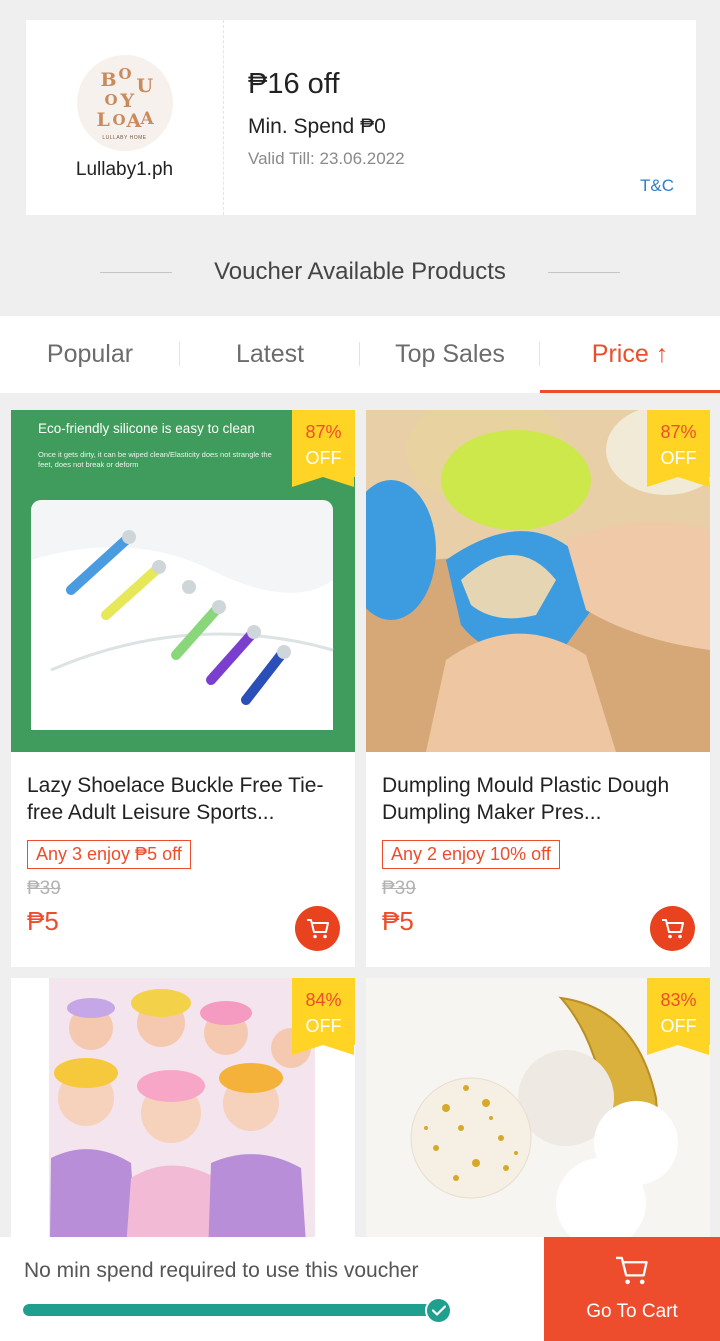  Describe the element at coordinates (124, 102) in the screenshot. I see `shop-logo: B O U O Y L O A A LULLABY HOME` at that location.